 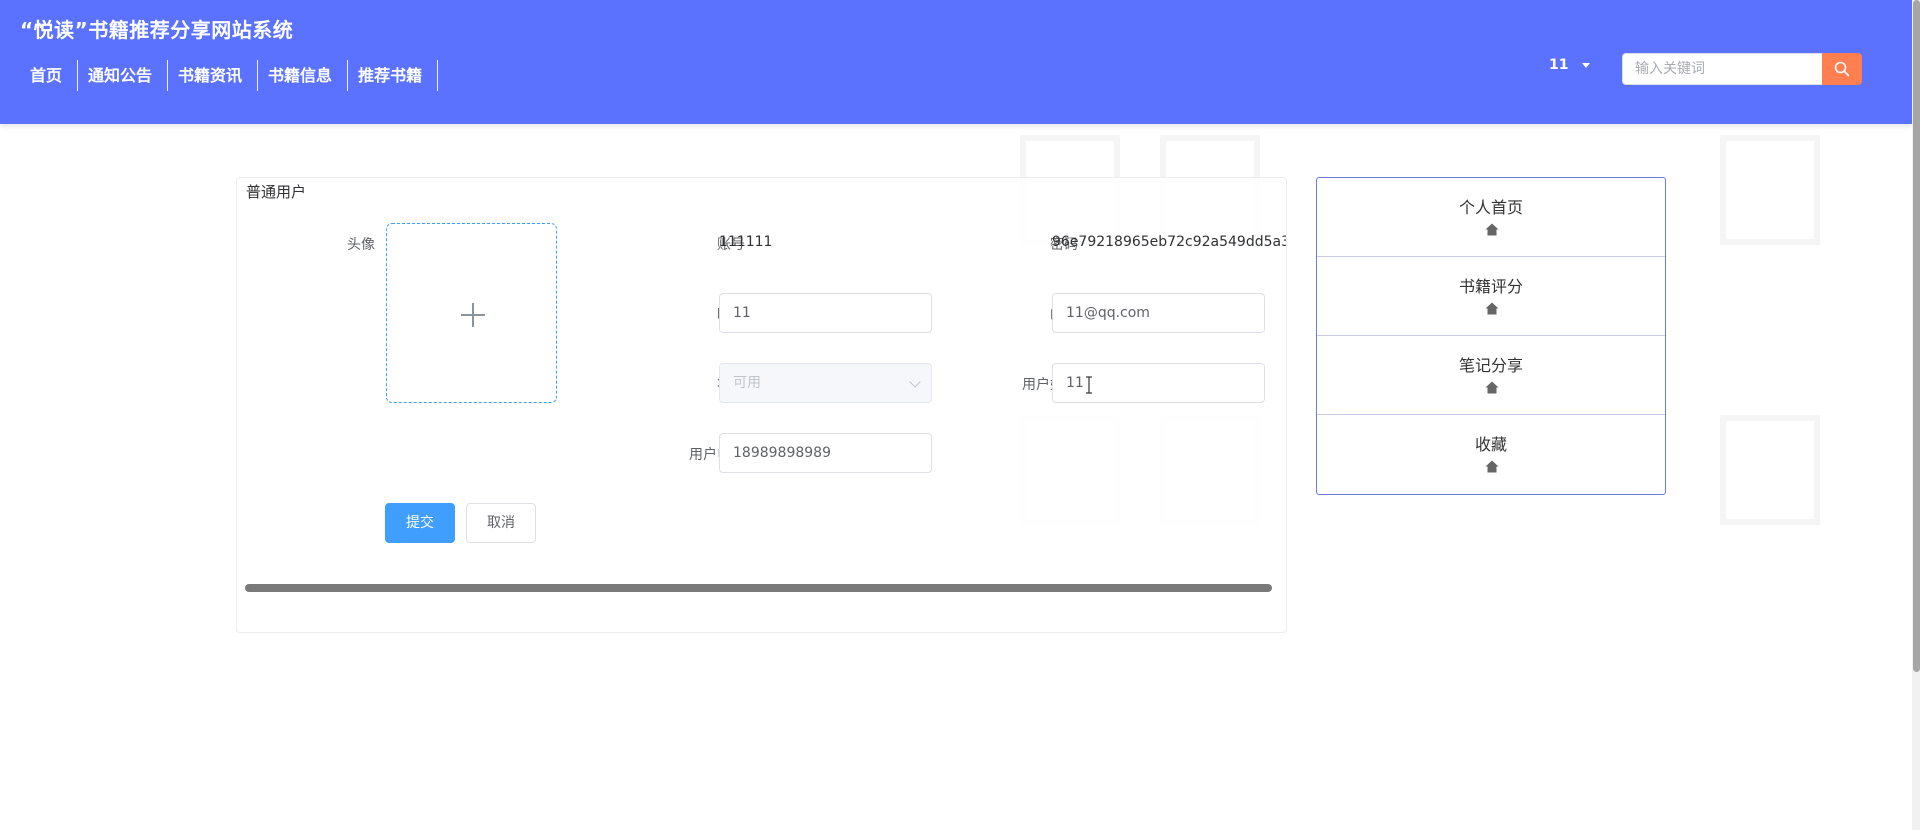 I want to click on site-title: “悦读”书籍推荐分享网站系统, so click(x=157, y=30).